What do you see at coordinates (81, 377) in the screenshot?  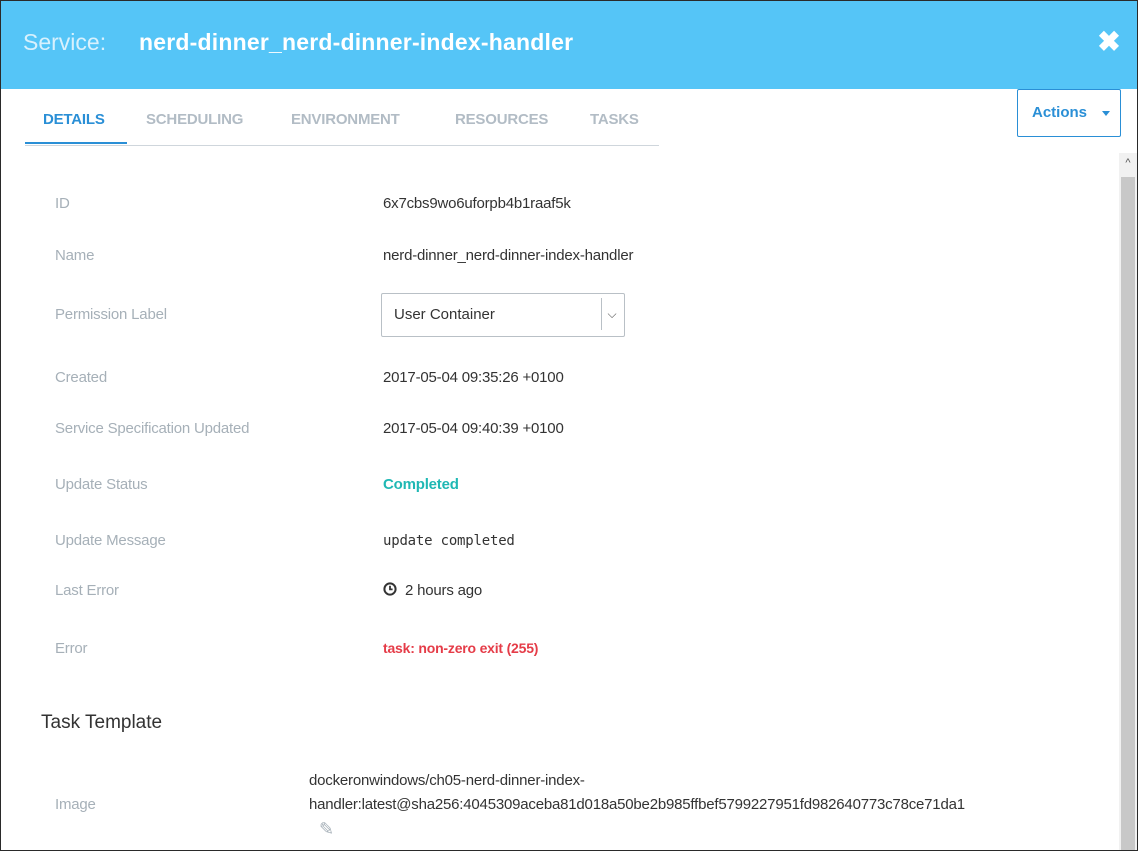 I see `created-label: Created` at bounding box center [81, 377].